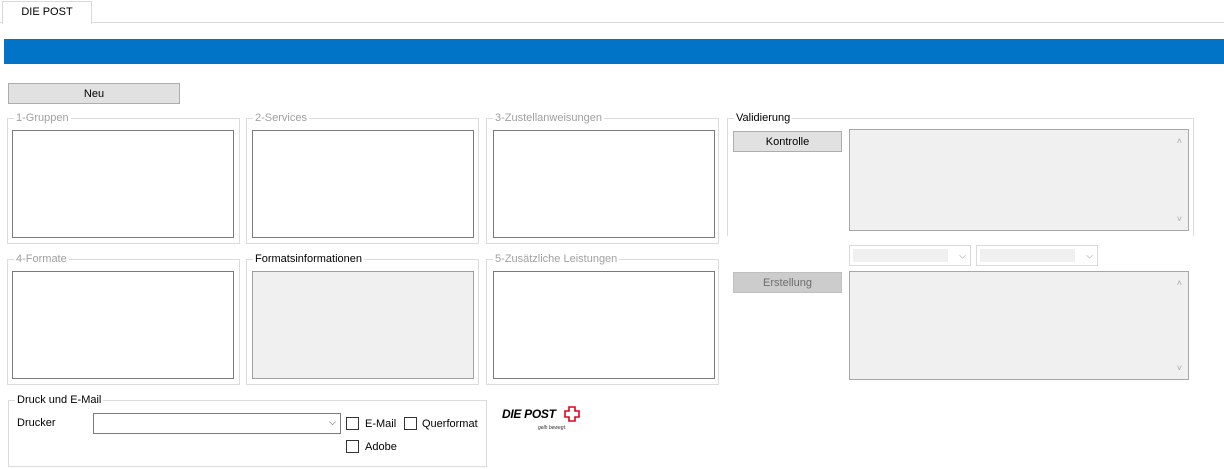 The height and width of the screenshot is (469, 1224). I want to click on zustellanweisungen-listbox, so click(604, 184).